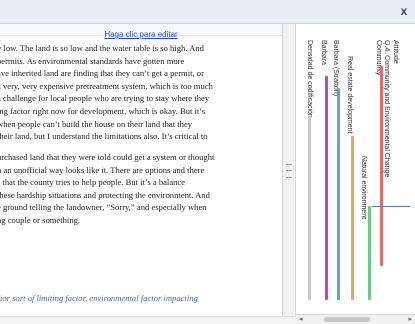  Describe the element at coordinates (309, 208) in the screenshot. I see `density-bar` at that location.